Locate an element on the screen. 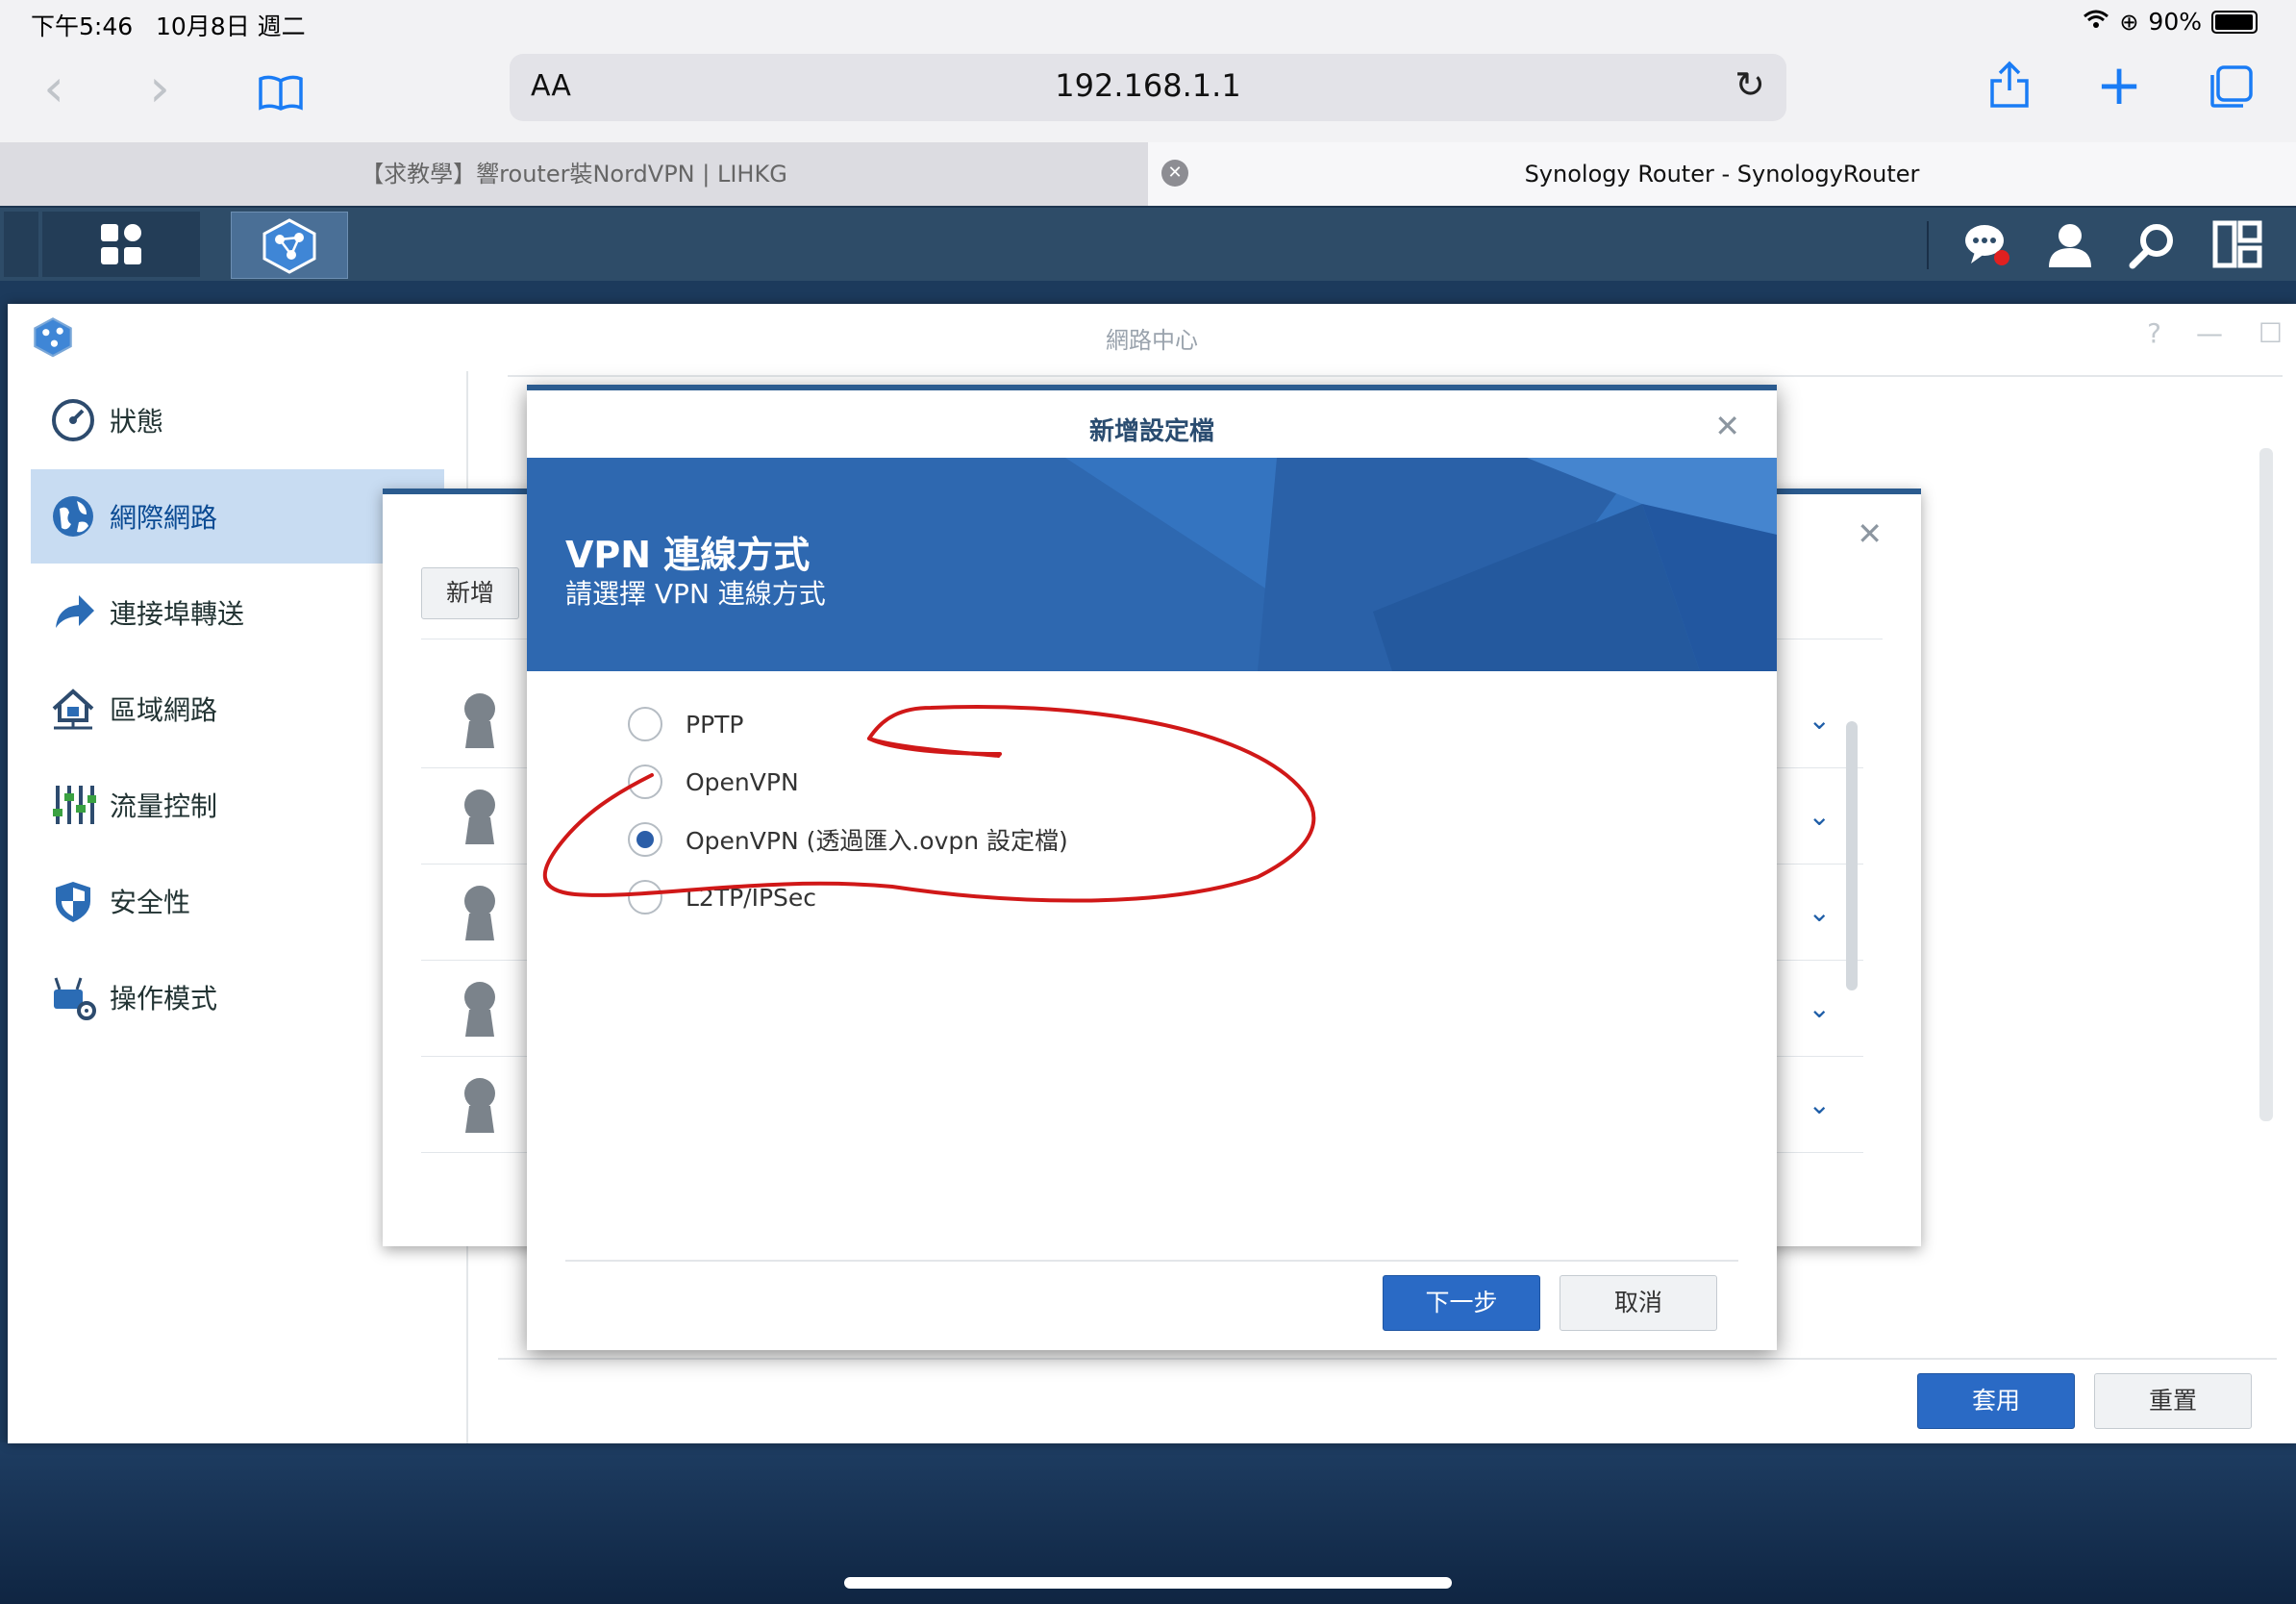 The width and height of the screenshot is (2296, 1604). router-gear-icon is located at coordinates (73, 997).